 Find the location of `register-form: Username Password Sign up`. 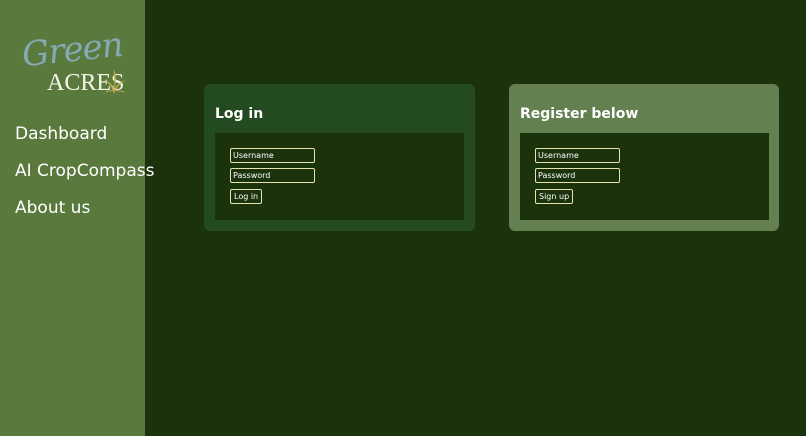

register-form: Username Password Sign up is located at coordinates (644, 176).